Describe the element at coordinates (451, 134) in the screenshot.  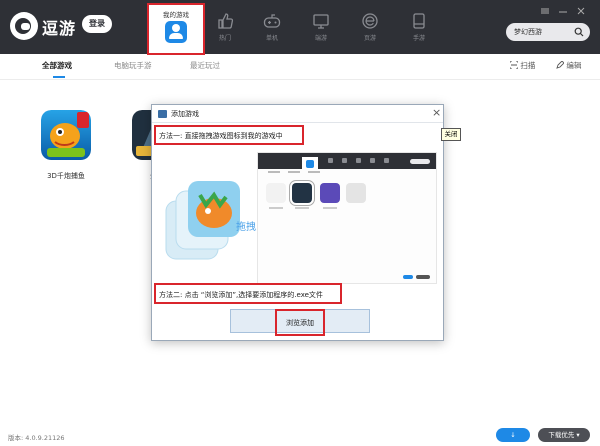
I see `close-tooltip: 关闭` at that location.